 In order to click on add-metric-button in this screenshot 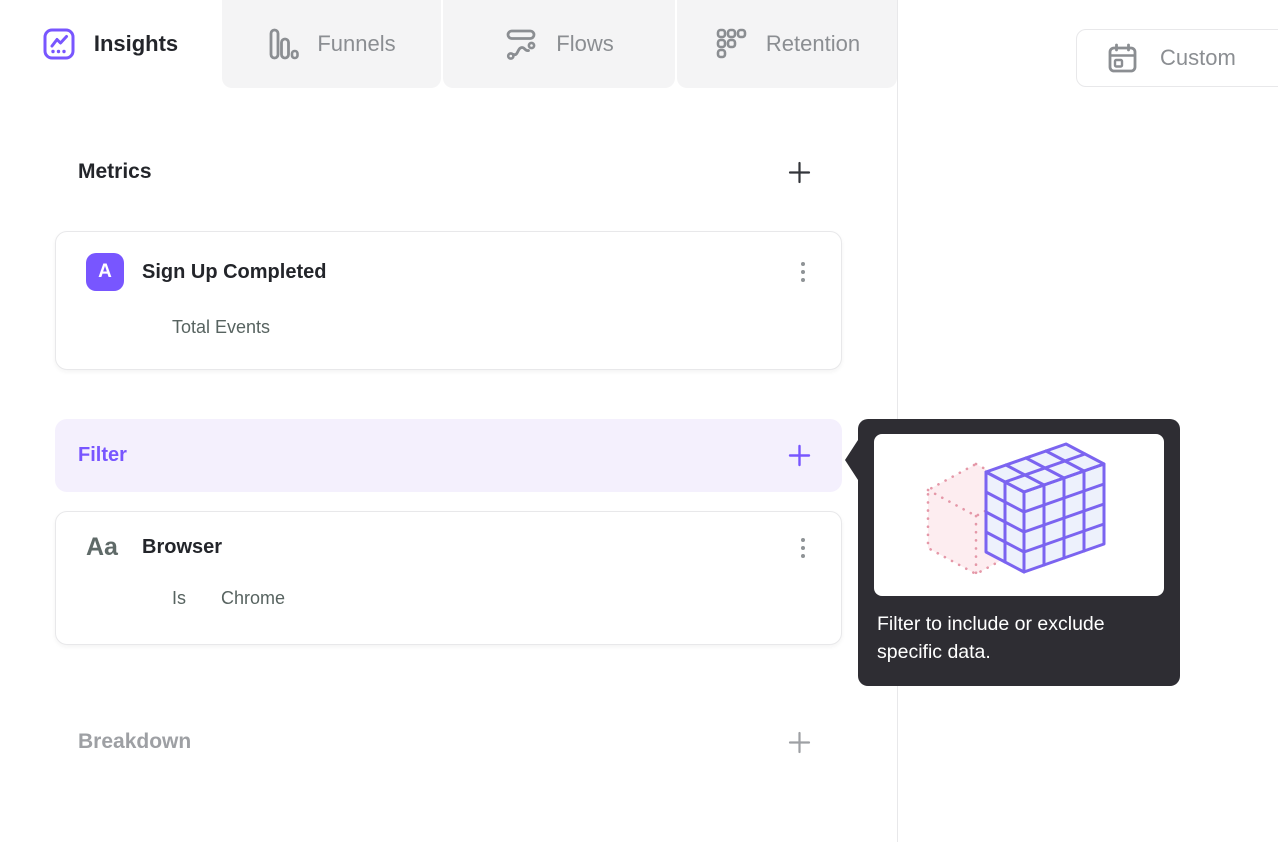, I will do `click(799, 172)`.